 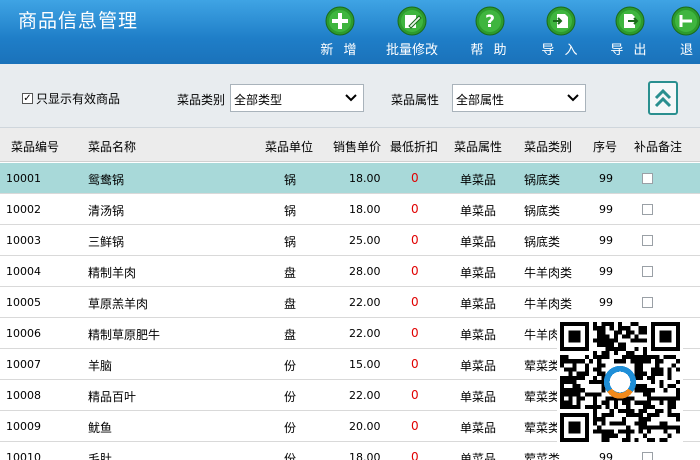 I want to click on edit-icon, so click(x=412, y=21).